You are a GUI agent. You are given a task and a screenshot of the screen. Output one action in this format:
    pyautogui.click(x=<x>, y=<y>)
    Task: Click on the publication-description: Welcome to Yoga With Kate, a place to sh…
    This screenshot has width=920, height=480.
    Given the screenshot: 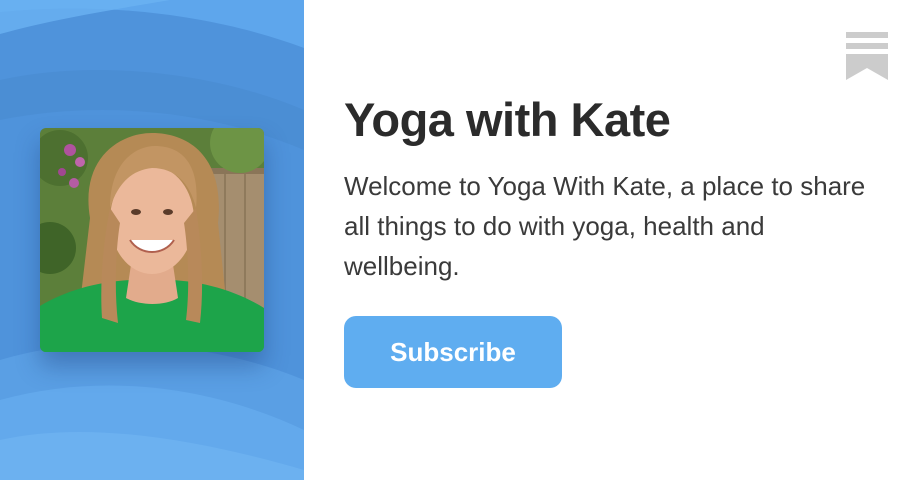 What is the action you would take?
    pyautogui.click(x=605, y=226)
    